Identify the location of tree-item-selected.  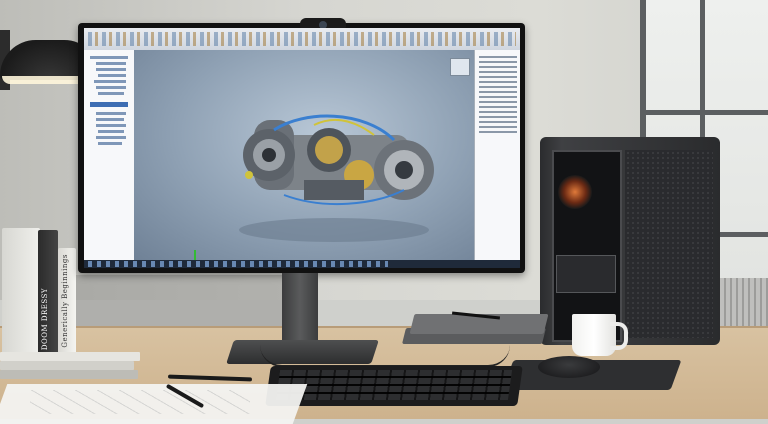
(109, 104).